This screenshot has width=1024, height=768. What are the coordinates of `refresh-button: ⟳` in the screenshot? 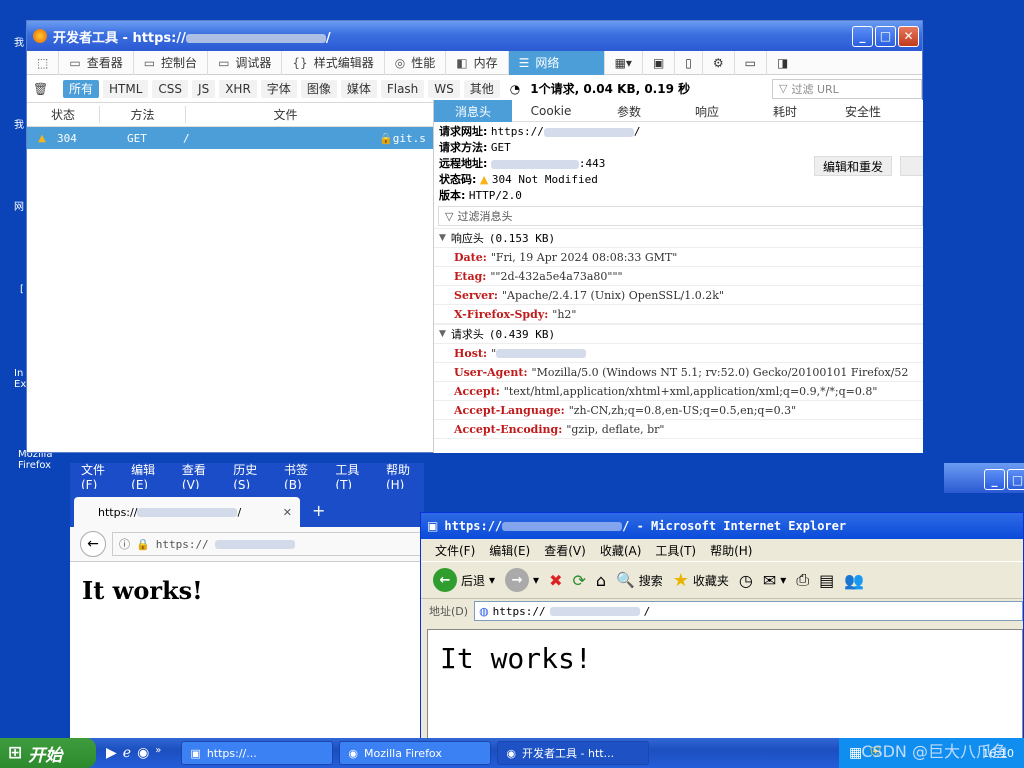 It's located at (578, 580).